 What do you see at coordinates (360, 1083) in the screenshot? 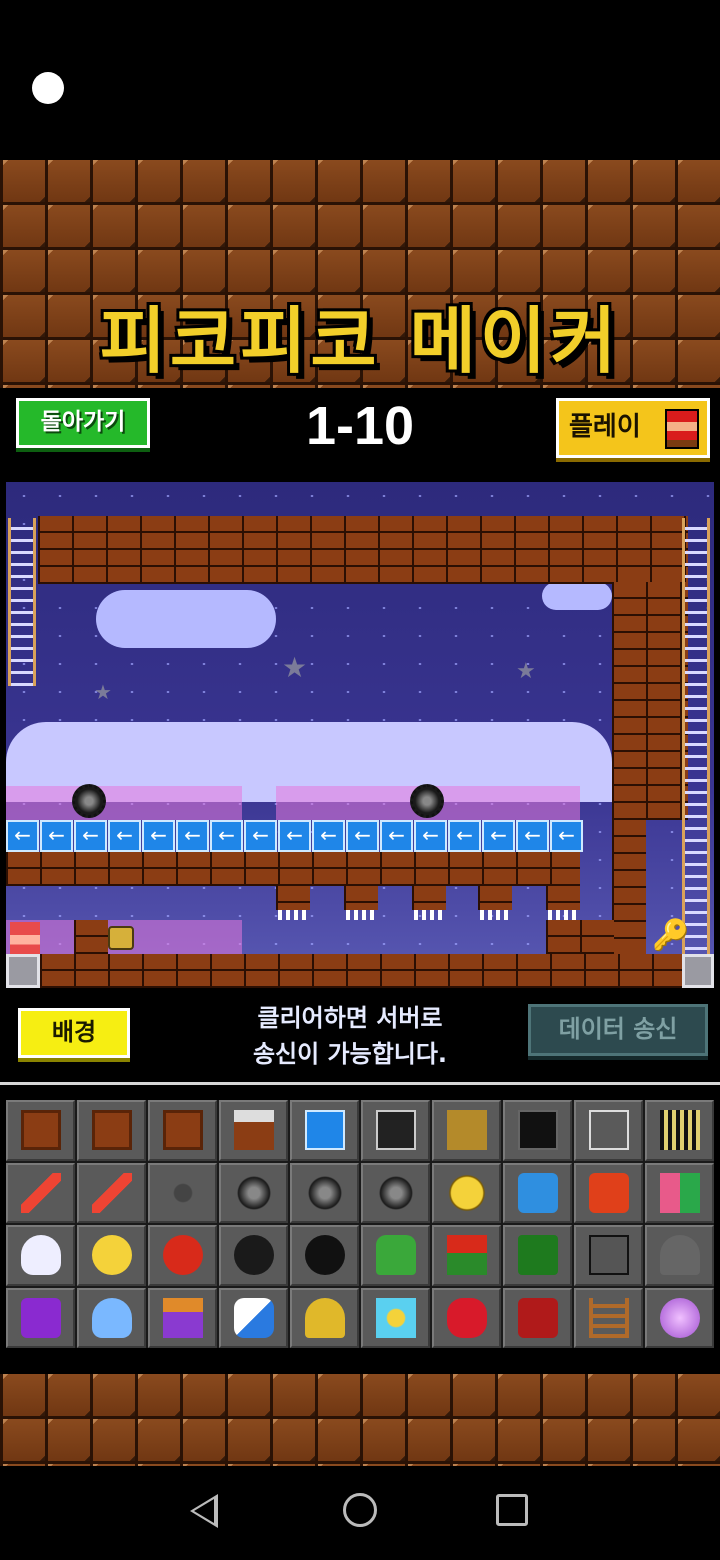
I see `divider` at bounding box center [360, 1083].